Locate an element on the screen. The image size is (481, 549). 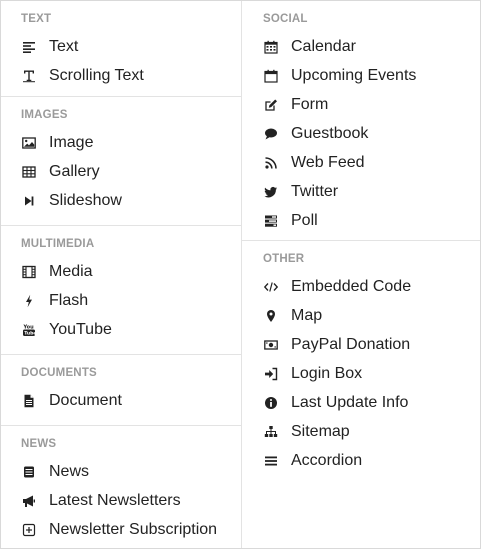
map-marker-icon is located at coordinates (271, 316).